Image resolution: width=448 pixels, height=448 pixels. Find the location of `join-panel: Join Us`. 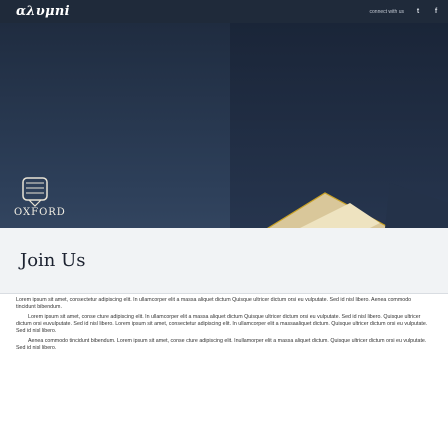

join-panel: Join Us is located at coordinates (224, 260).